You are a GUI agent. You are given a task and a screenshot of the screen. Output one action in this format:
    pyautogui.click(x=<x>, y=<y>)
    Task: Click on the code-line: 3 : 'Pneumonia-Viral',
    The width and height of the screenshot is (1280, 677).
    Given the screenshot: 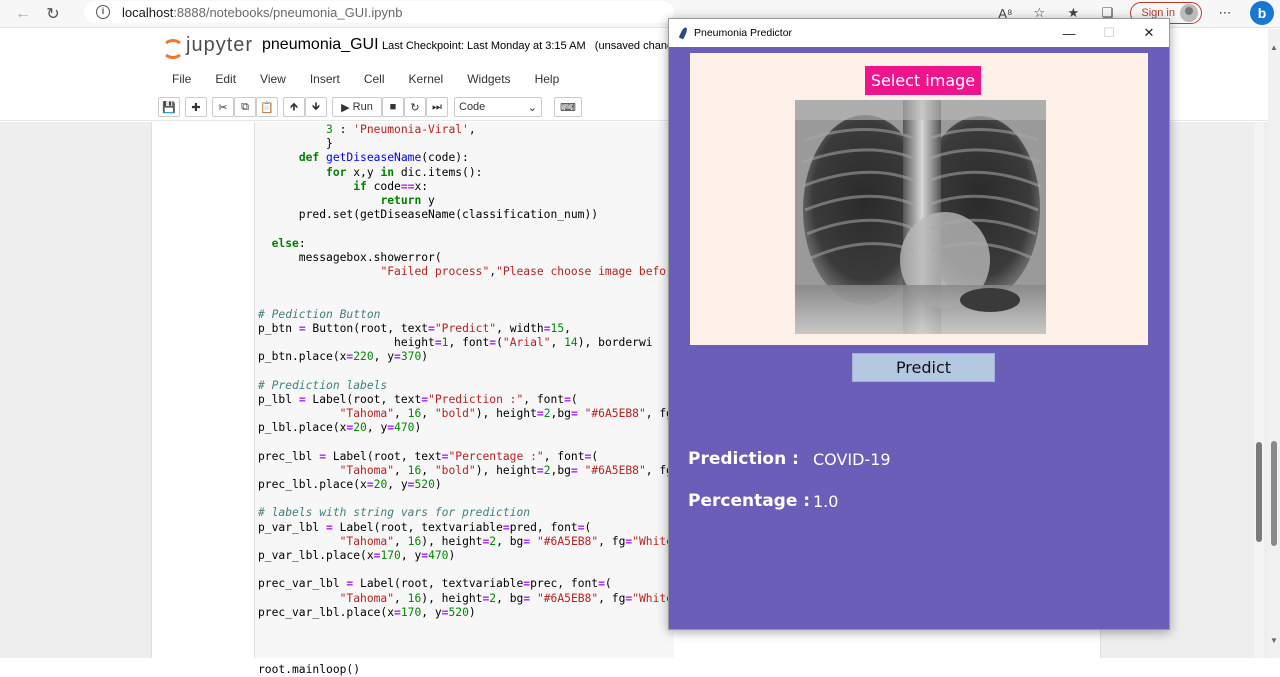 What is the action you would take?
    pyautogui.click(x=401, y=129)
    